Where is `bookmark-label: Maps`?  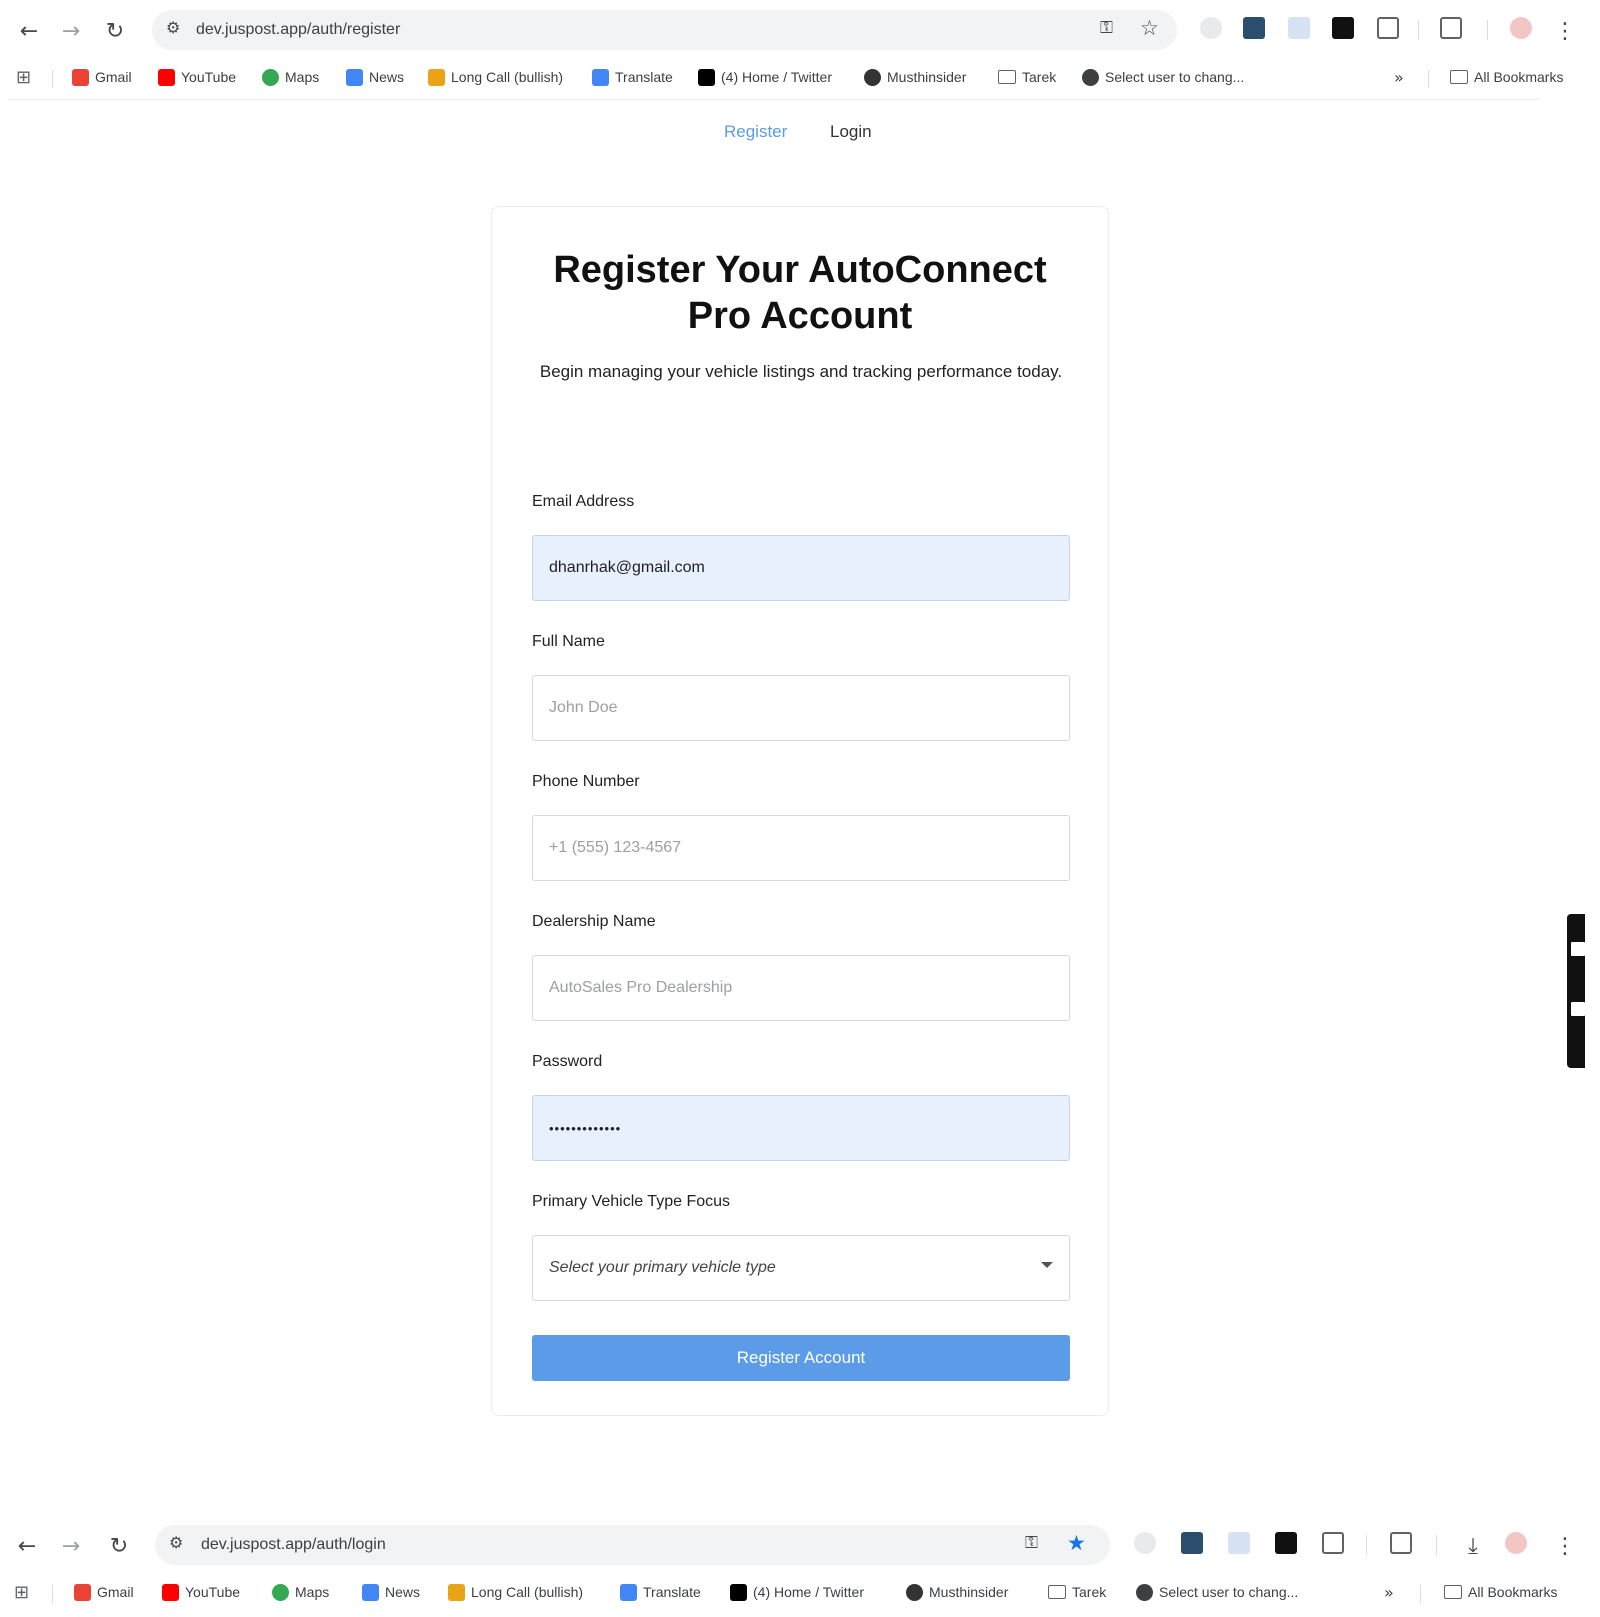 bookmark-label: Maps is located at coordinates (302, 77).